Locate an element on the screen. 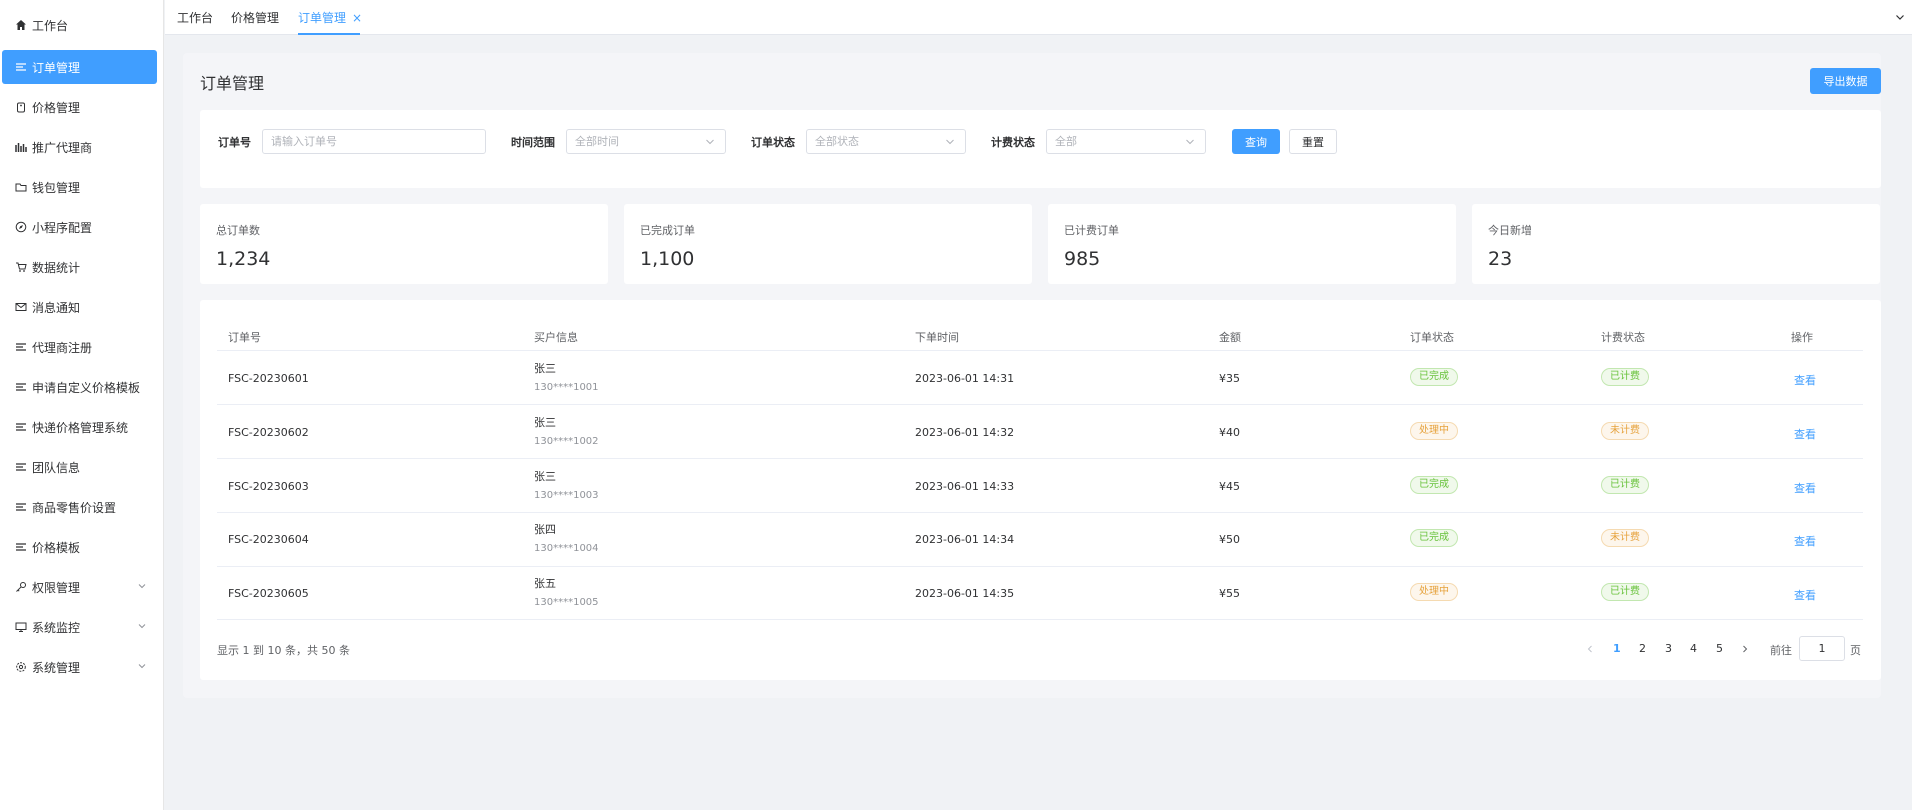 This screenshot has width=1912, height=810. sidebar-item-messages: 消息通知 is located at coordinates (79, 307).